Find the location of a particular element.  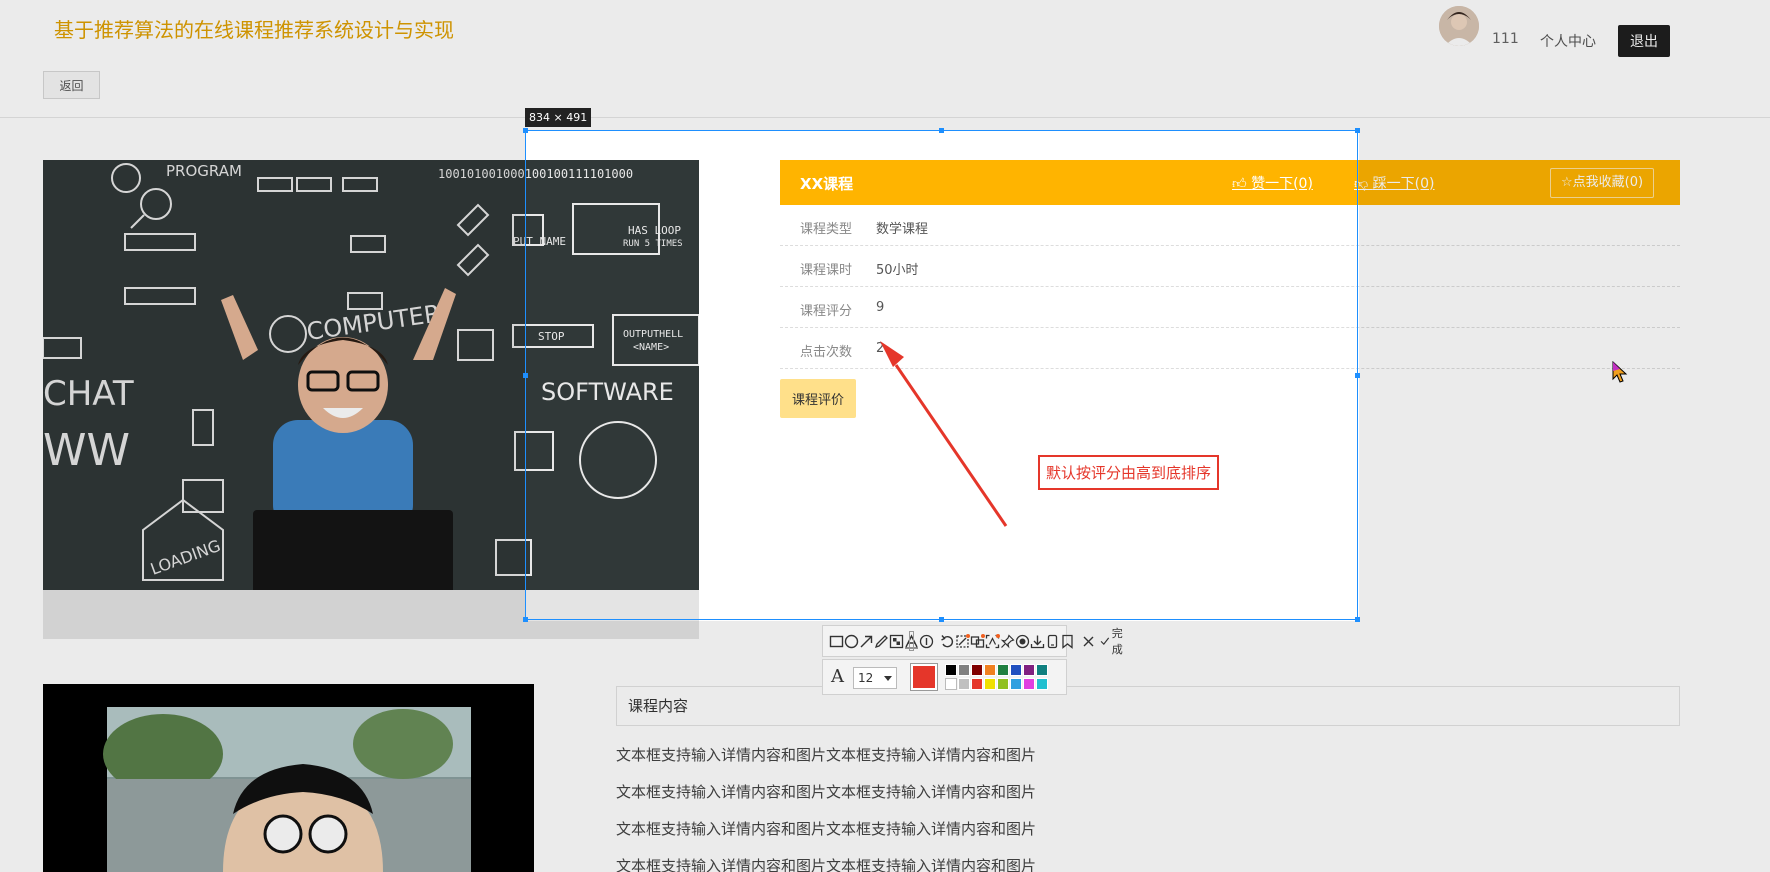

done-label: 完成 is located at coordinates (1117, 641).